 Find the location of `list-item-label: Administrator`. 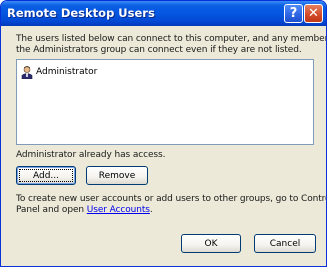

list-item-label: Administrator is located at coordinates (67, 72).